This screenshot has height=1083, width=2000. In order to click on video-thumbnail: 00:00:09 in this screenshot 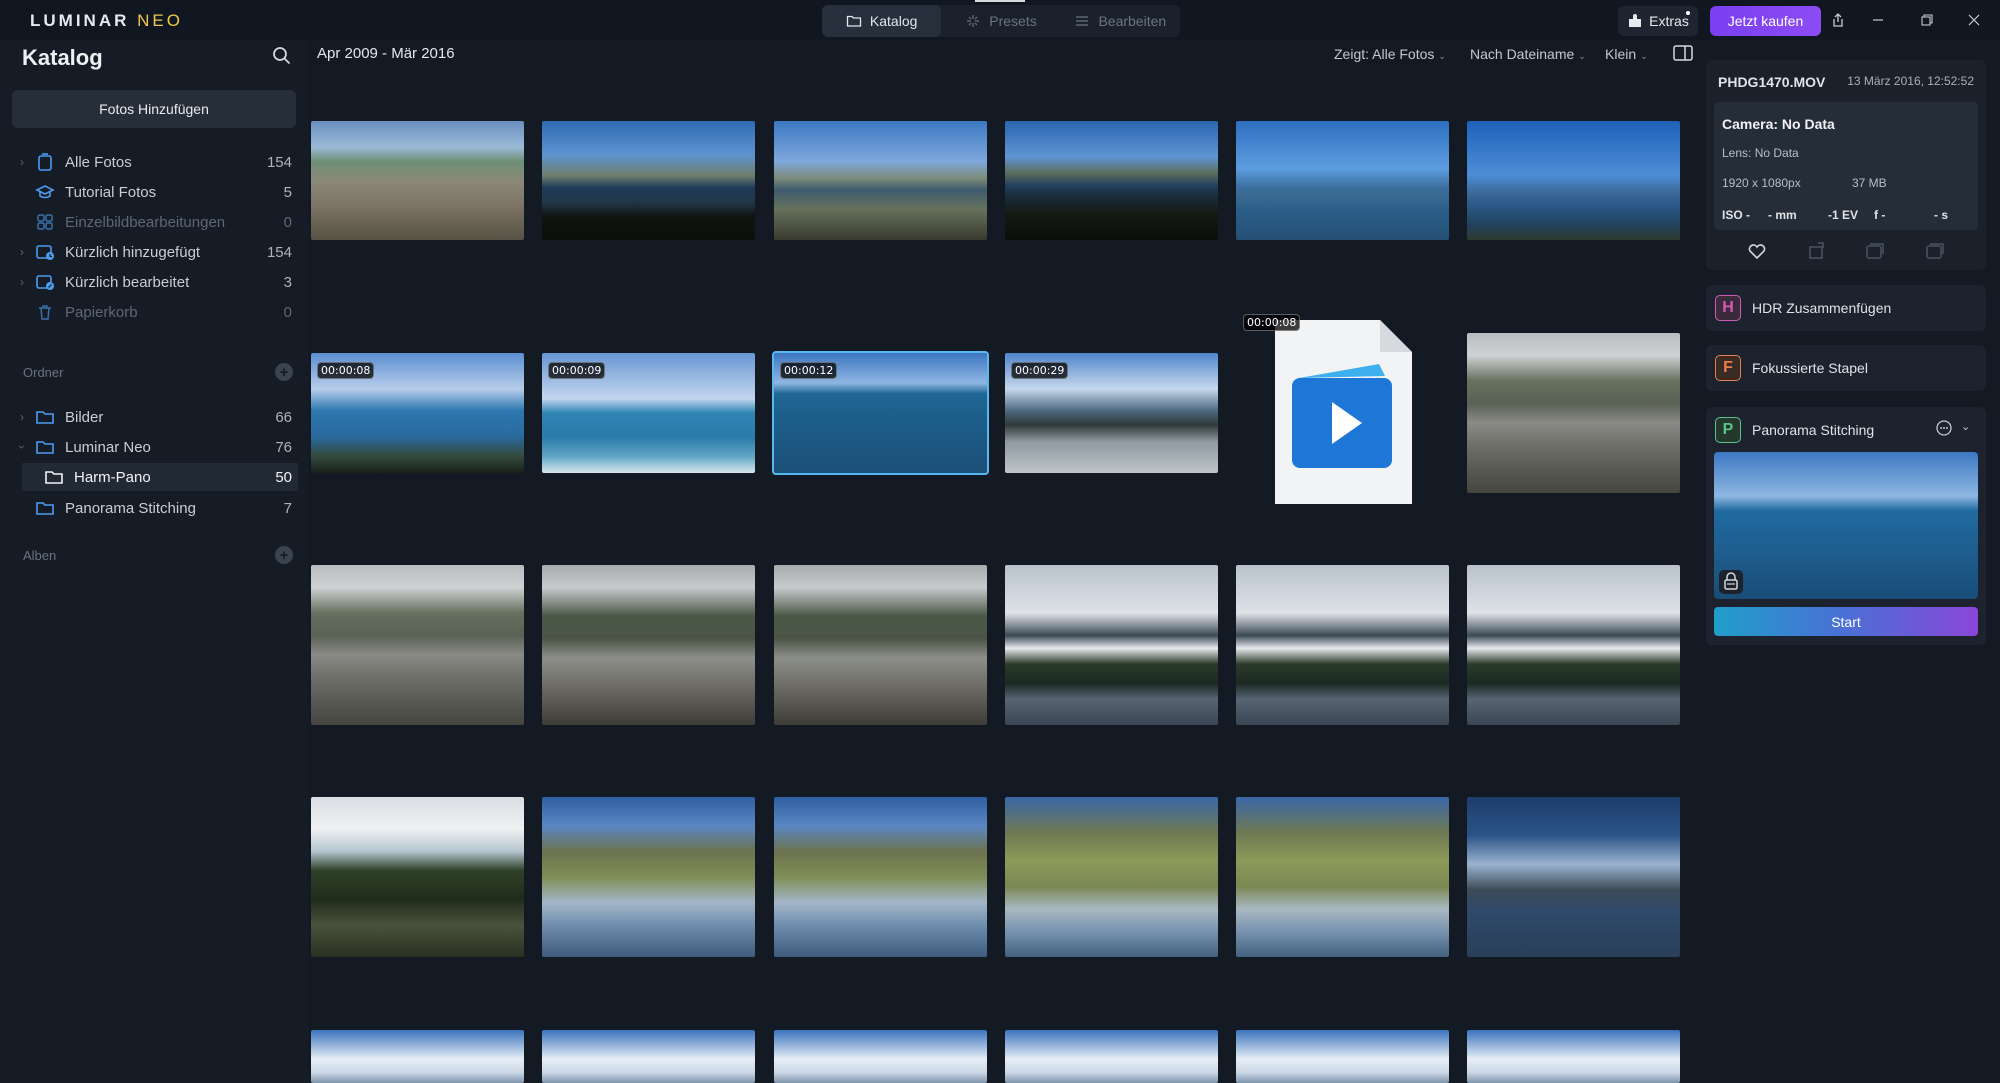, I will do `click(648, 413)`.